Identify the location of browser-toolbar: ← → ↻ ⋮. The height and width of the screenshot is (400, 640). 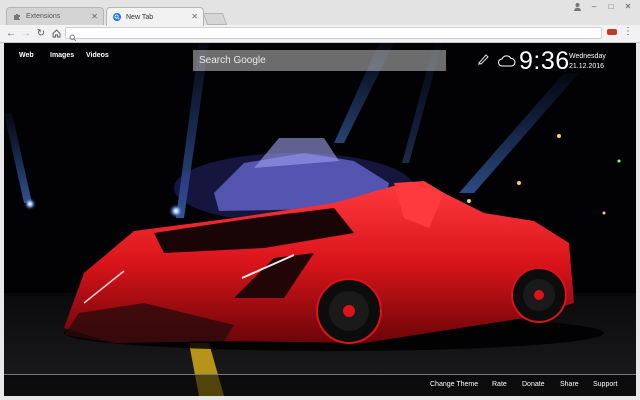
(320, 34).